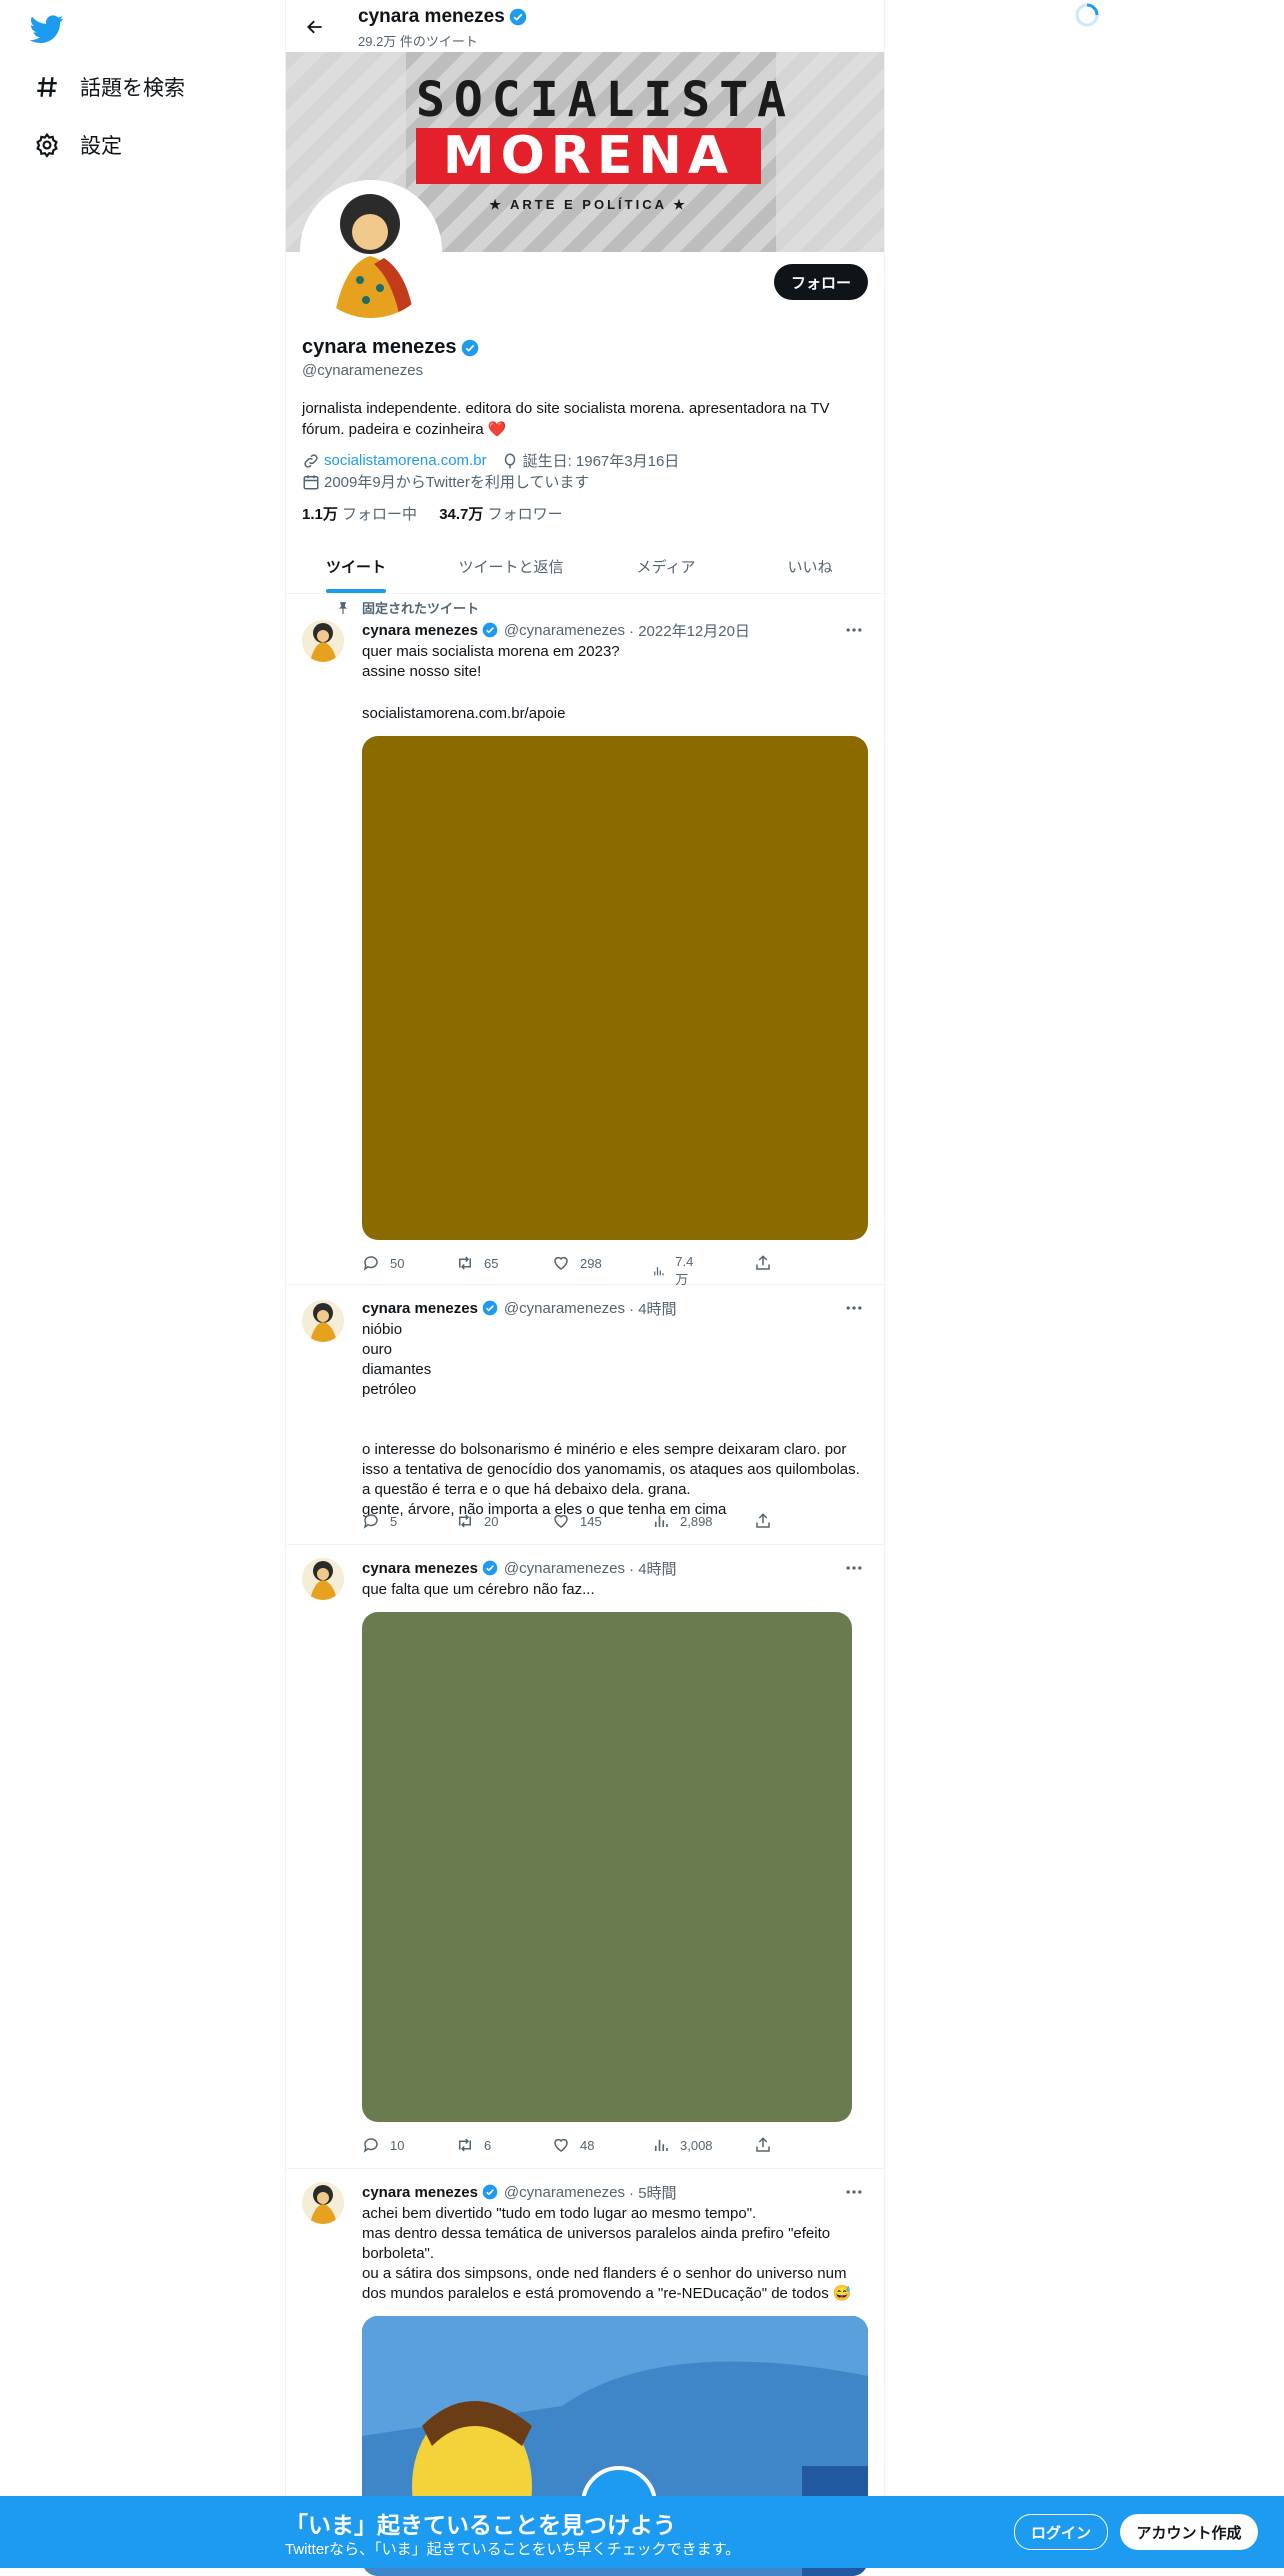 This screenshot has width=1284, height=2576. I want to click on retweet-count: 6, so click(488, 2145).